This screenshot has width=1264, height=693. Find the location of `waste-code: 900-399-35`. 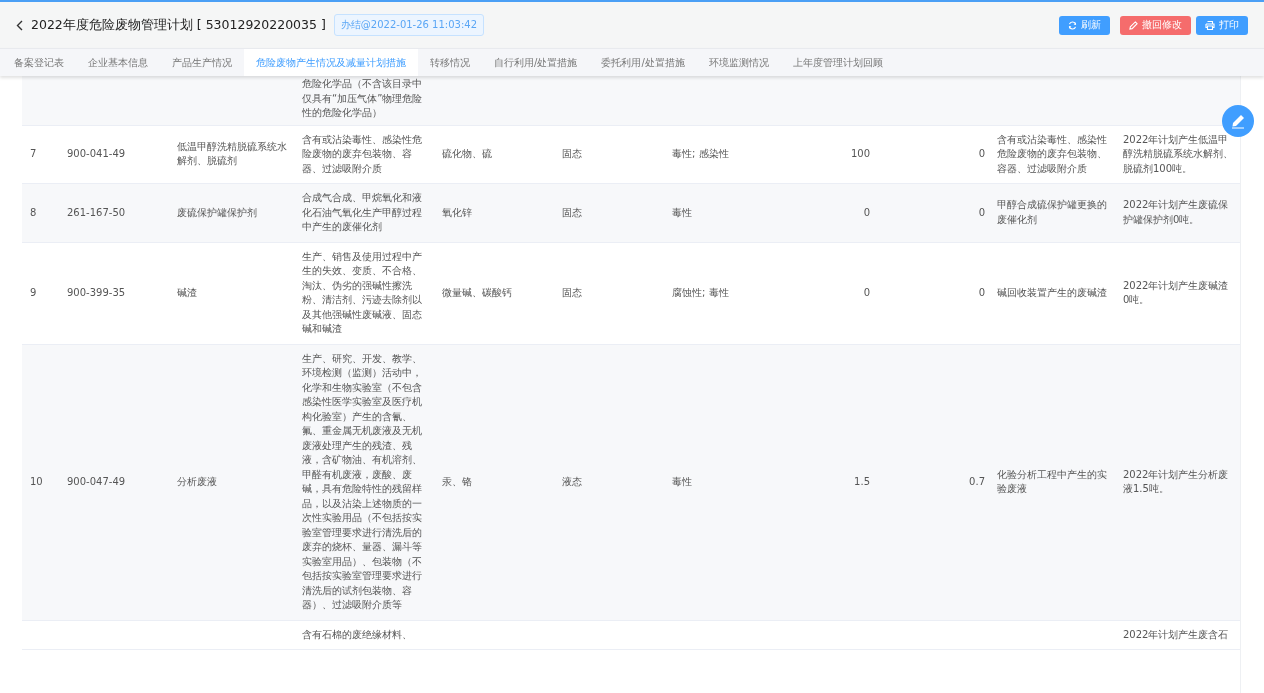

waste-code: 900-399-35 is located at coordinates (96, 292).